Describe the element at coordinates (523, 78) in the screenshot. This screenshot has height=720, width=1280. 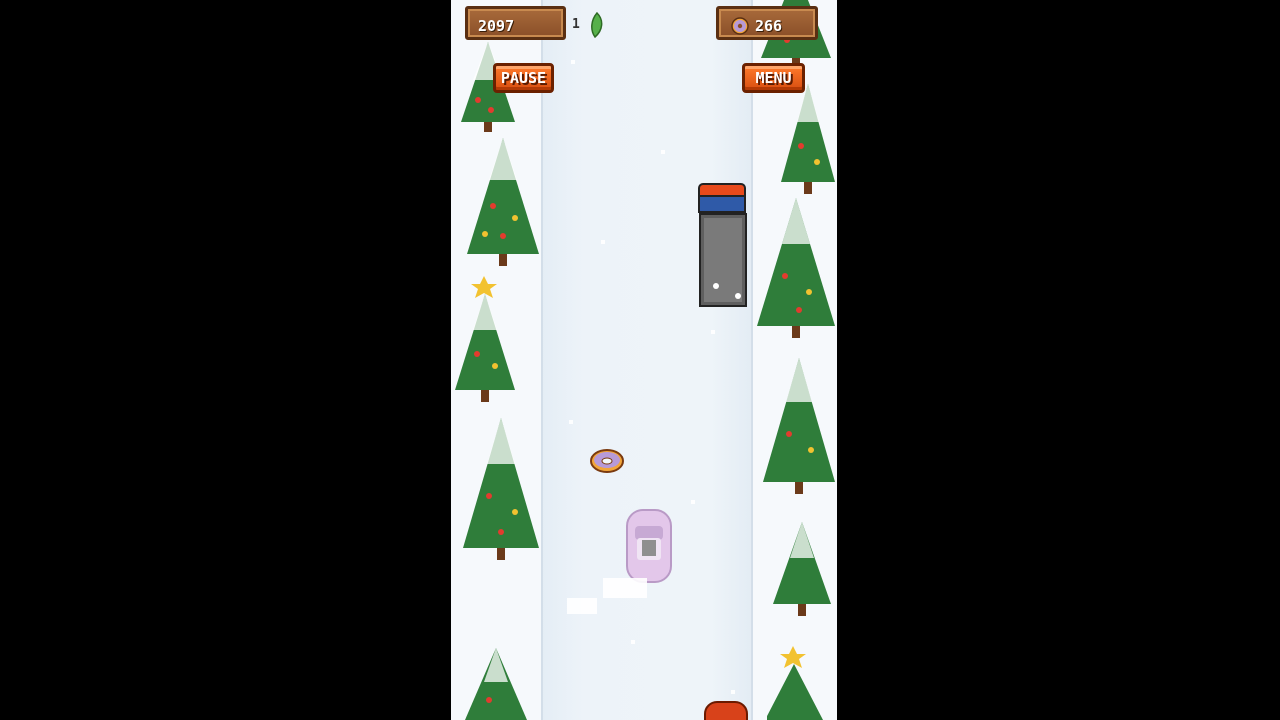
I see `pause-button: PAUSE` at that location.